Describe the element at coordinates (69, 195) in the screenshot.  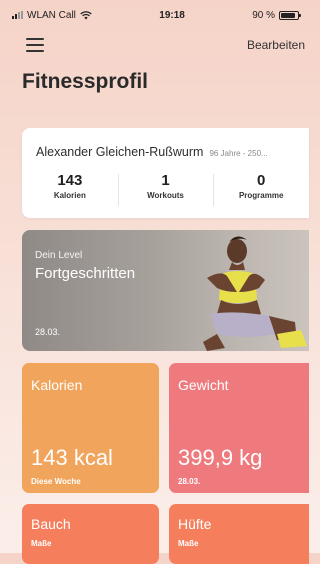
I see `stat-label: Kalorien` at that location.